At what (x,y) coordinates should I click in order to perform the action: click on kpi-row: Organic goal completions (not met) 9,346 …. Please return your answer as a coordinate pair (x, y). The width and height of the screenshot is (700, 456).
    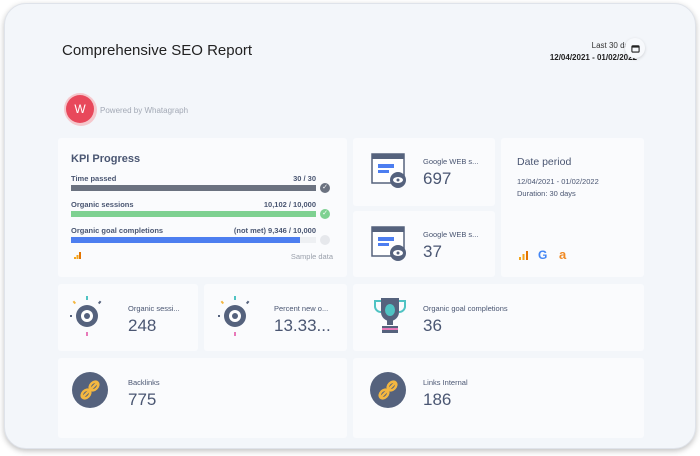
    Looking at the image, I should click on (193, 230).